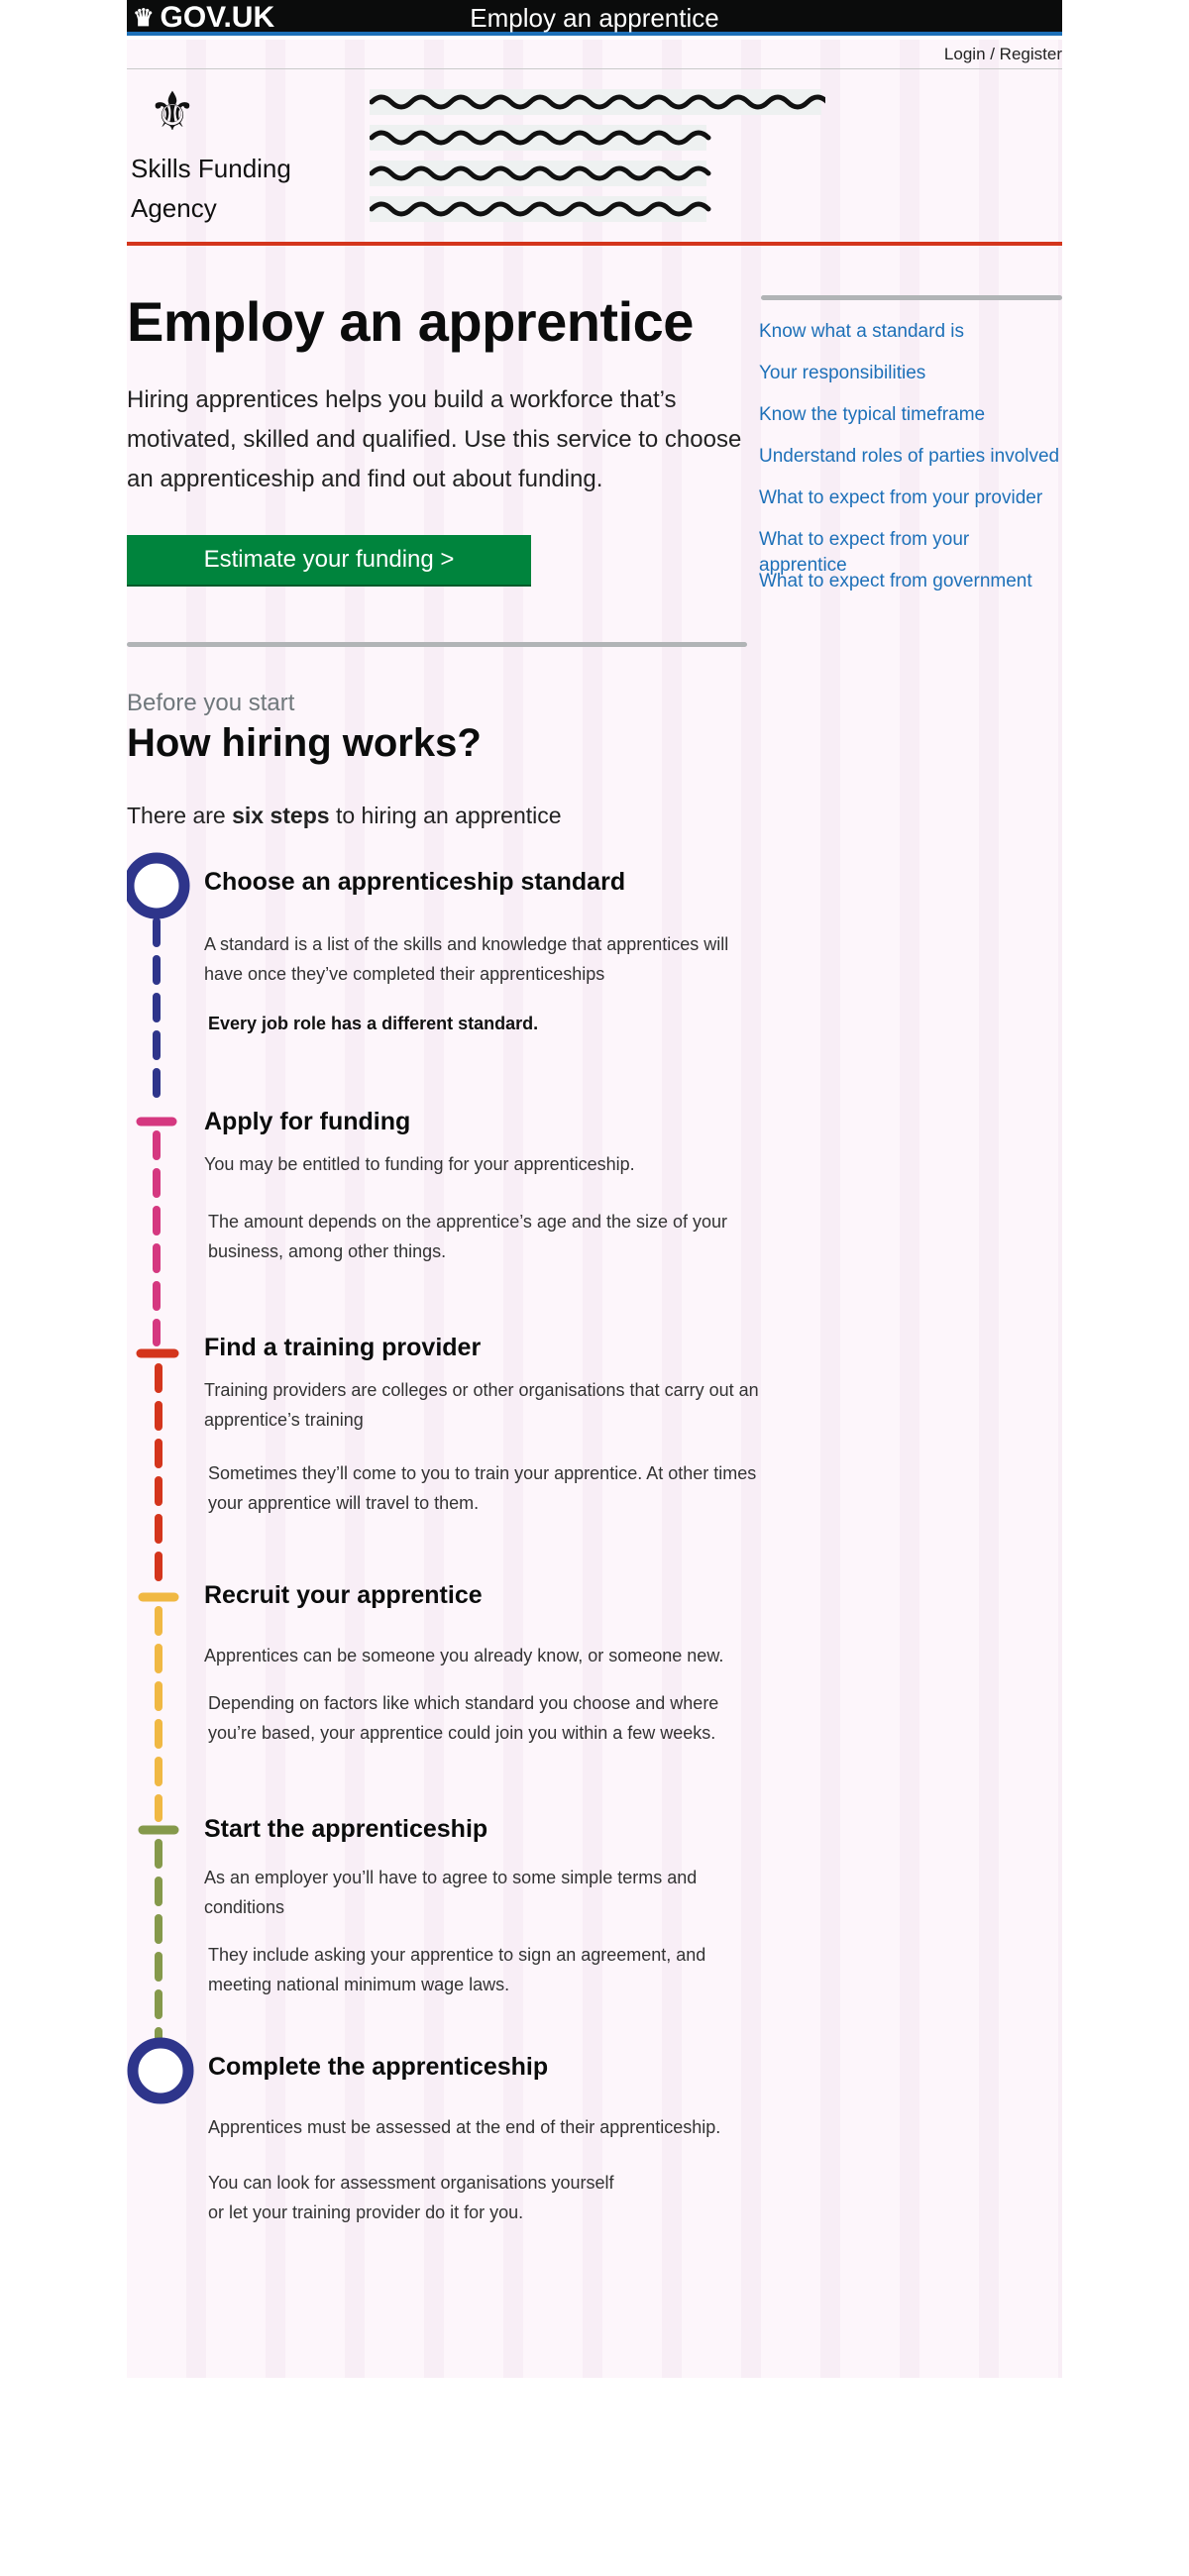 This screenshot has height=2576, width=1189. Describe the element at coordinates (909, 456) in the screenshot. I see `roles-link: Understand roles of parties involved` at that location.